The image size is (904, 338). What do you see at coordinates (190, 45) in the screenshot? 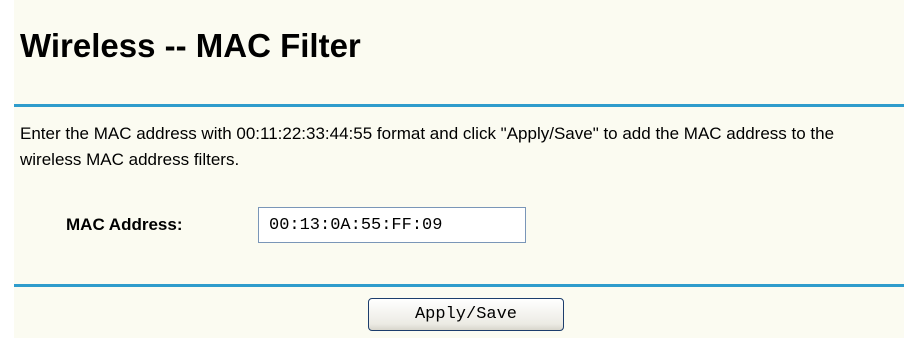
I see `page-title: Wireless -- MAC Filter` at bounding box center [190, 45].